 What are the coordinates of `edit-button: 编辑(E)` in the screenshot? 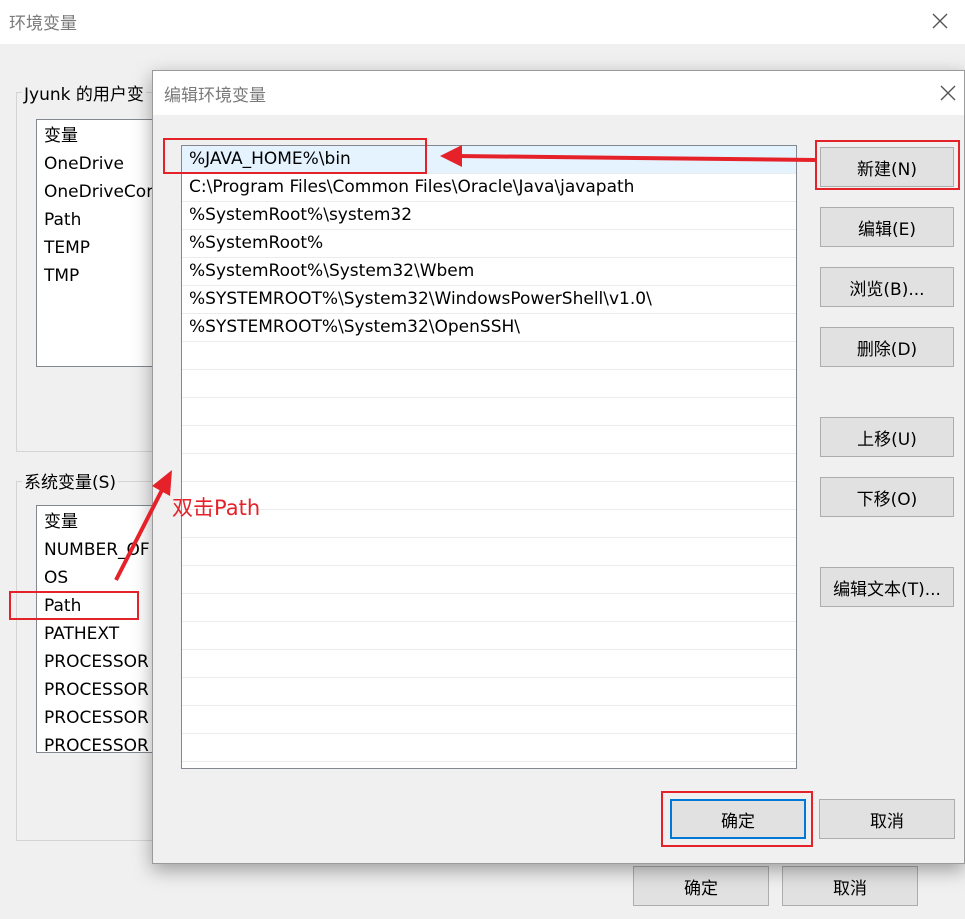 It's located at (887, 227).